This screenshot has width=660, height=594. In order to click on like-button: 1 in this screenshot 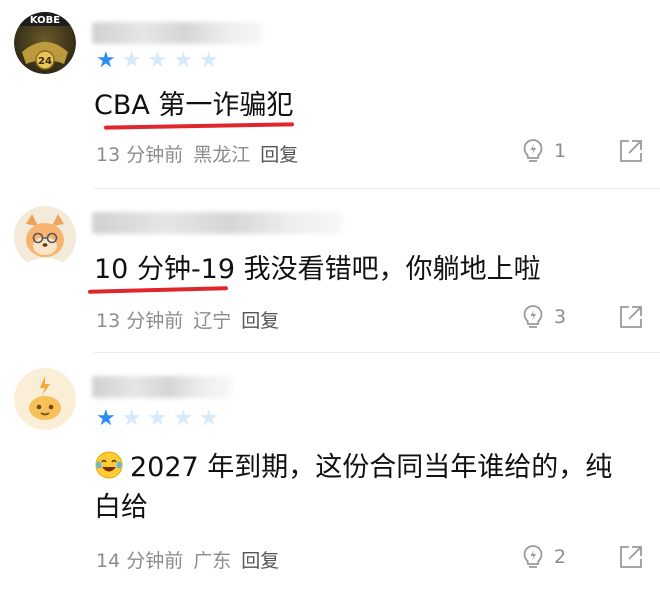, I will do `click(543, 151)`.